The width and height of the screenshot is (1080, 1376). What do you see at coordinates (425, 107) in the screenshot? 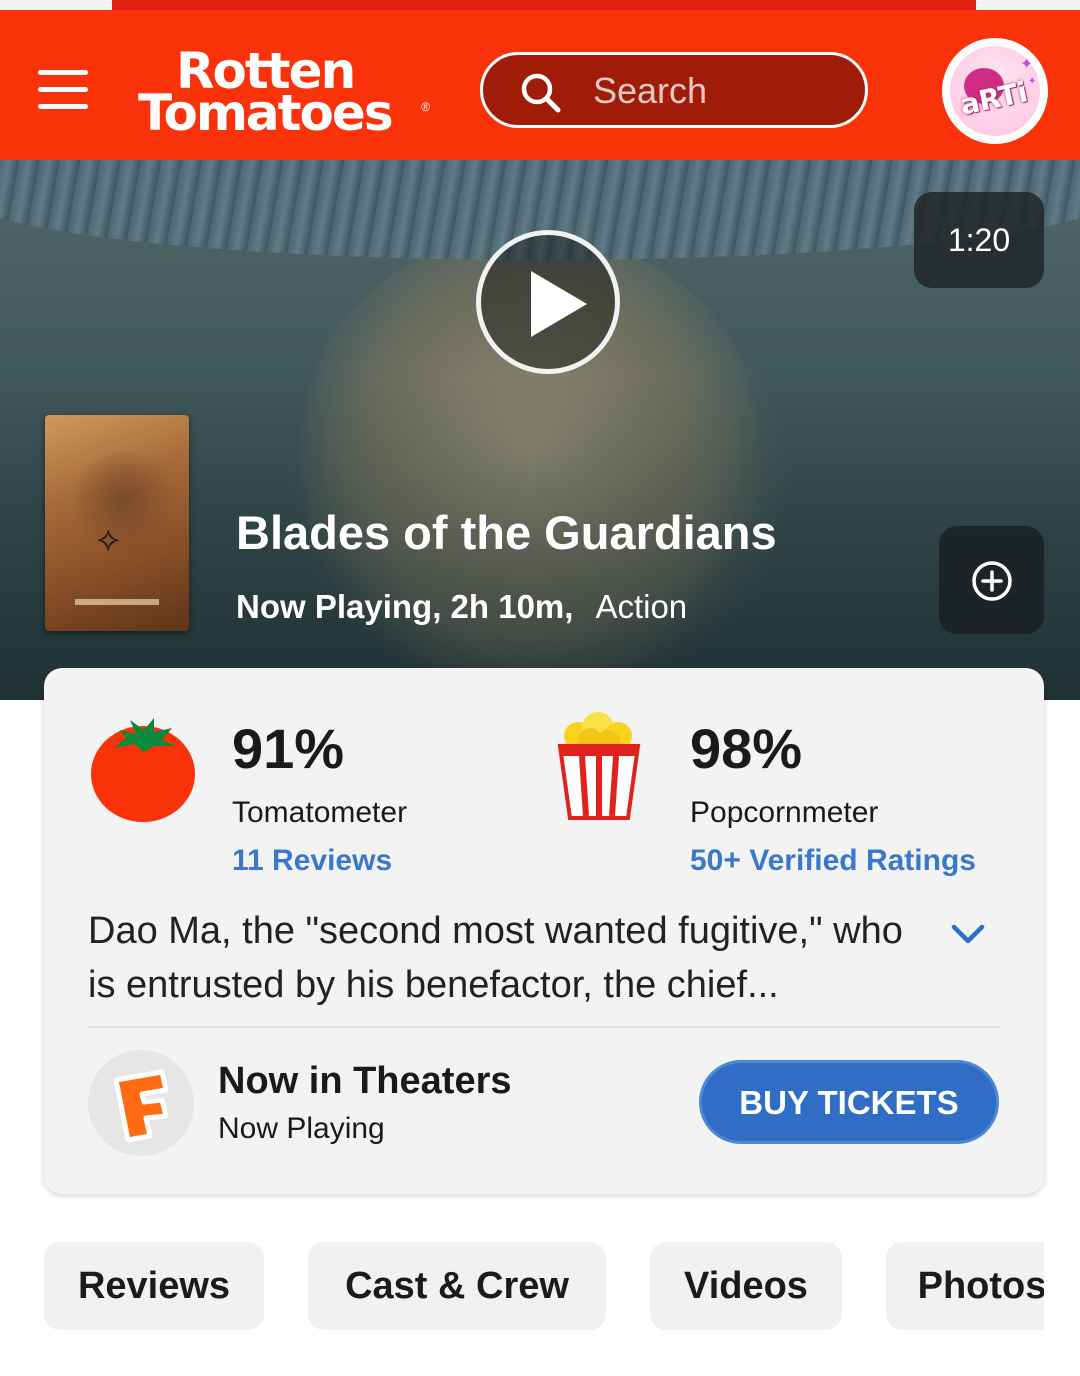
I see `logo-registered-mark: ®` at bounding box center [425, 107].